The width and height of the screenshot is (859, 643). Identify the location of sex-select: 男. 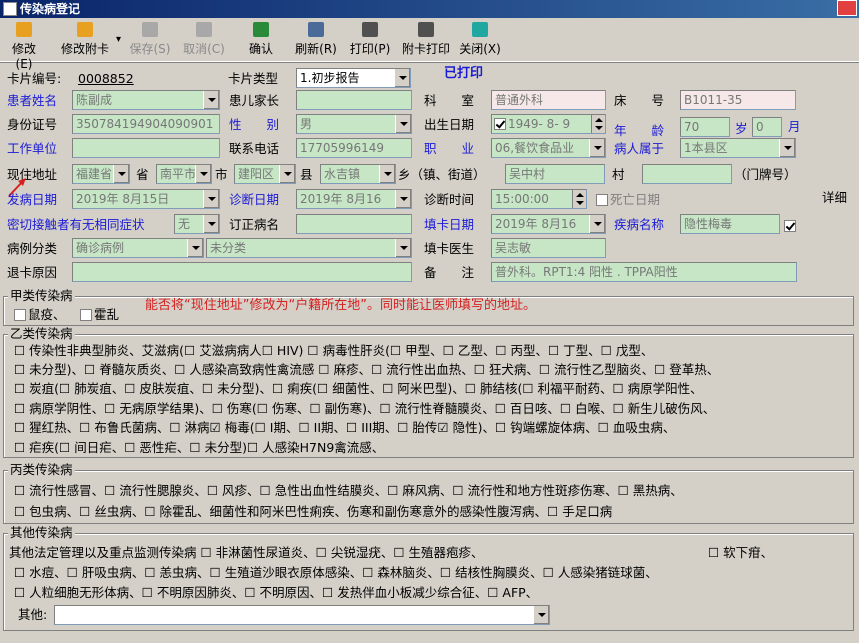
(354, 124).